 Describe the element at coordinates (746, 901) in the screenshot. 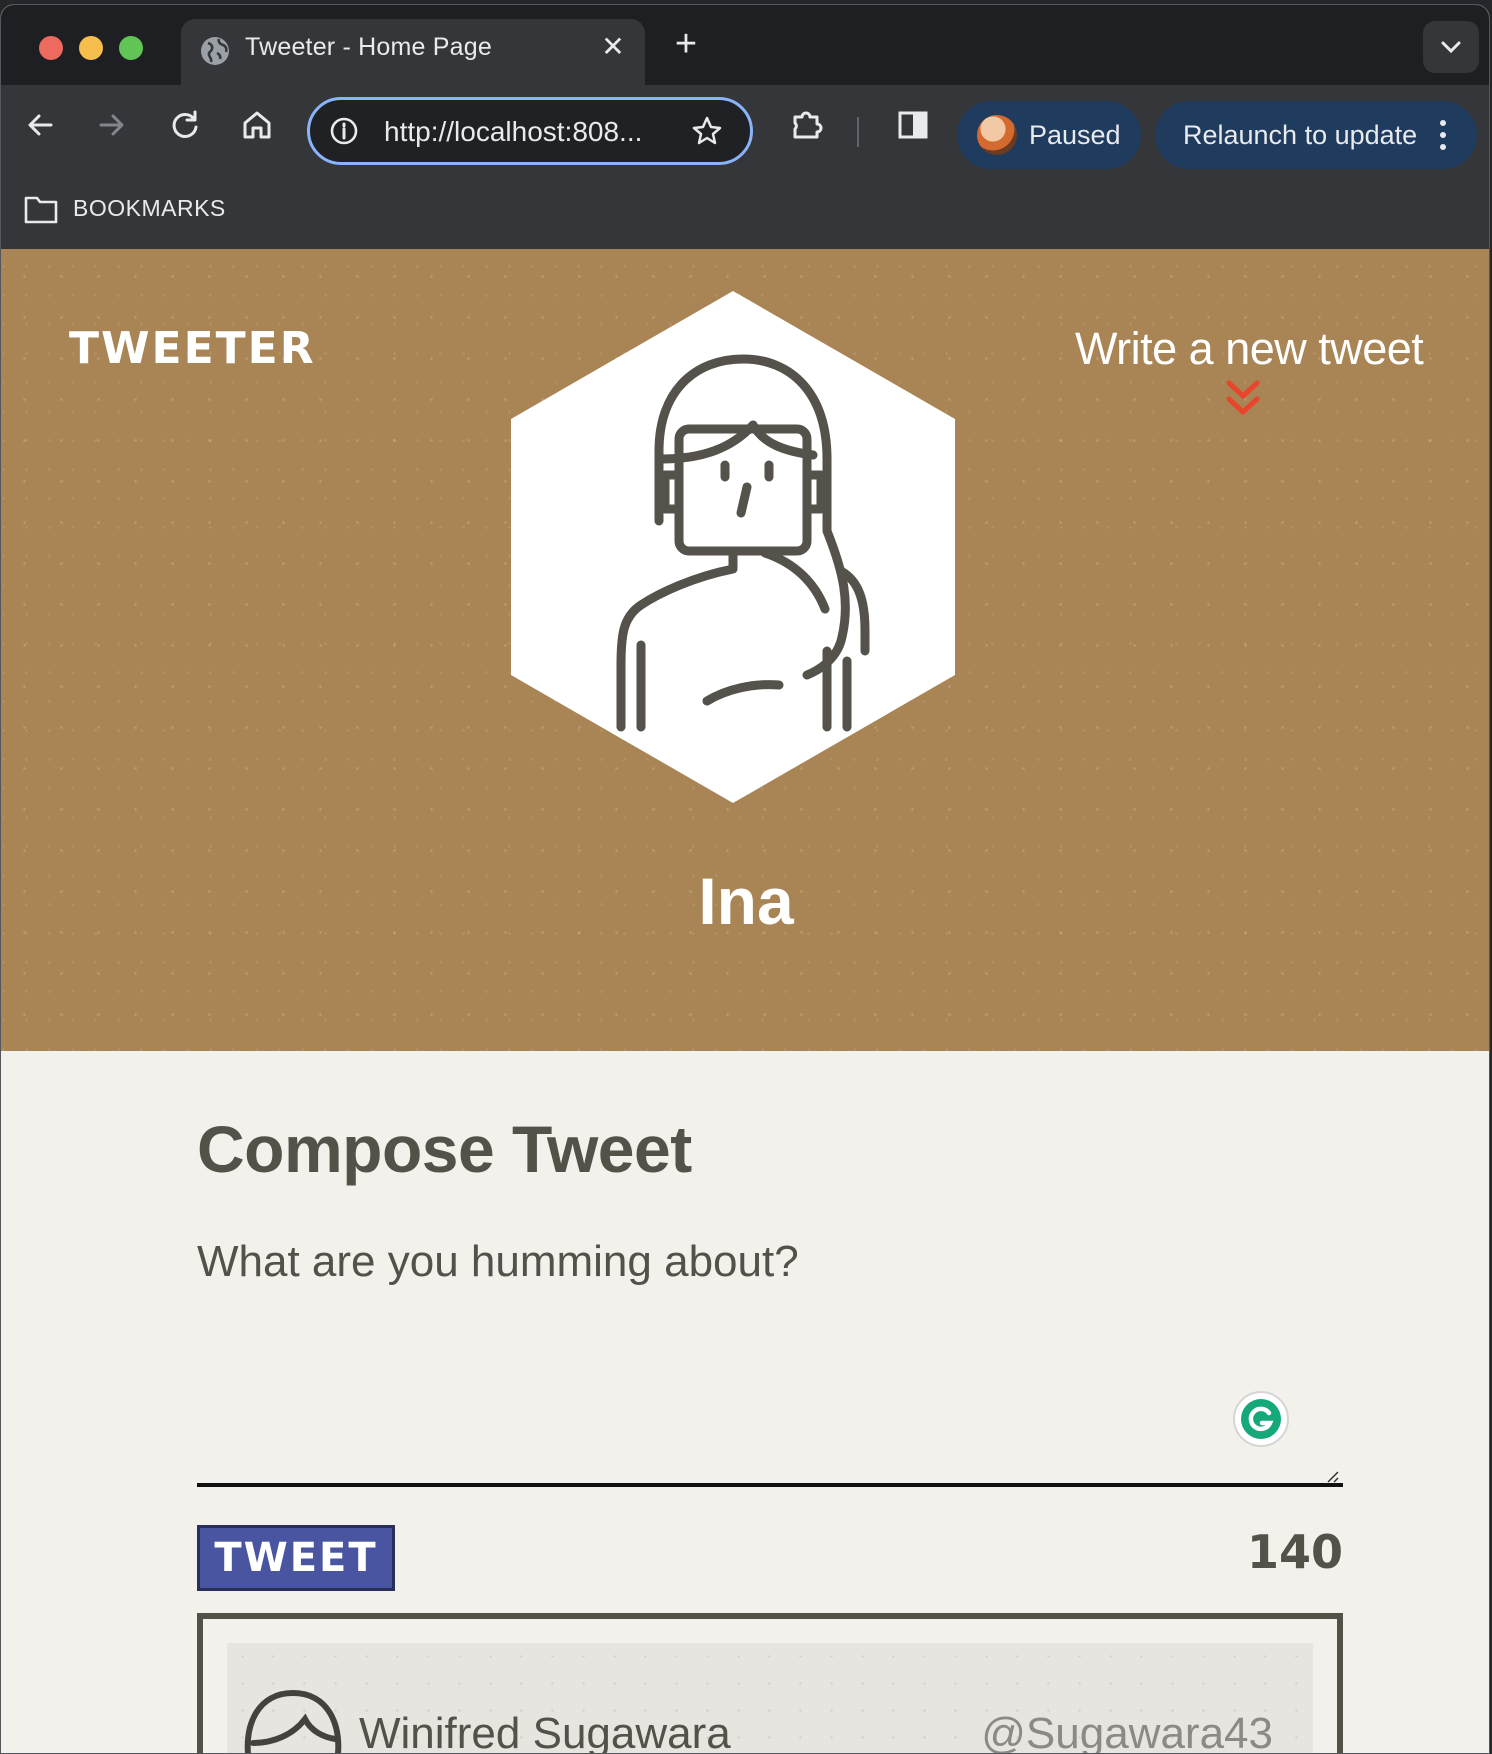

I see `user-display-name: Ina` at that location.